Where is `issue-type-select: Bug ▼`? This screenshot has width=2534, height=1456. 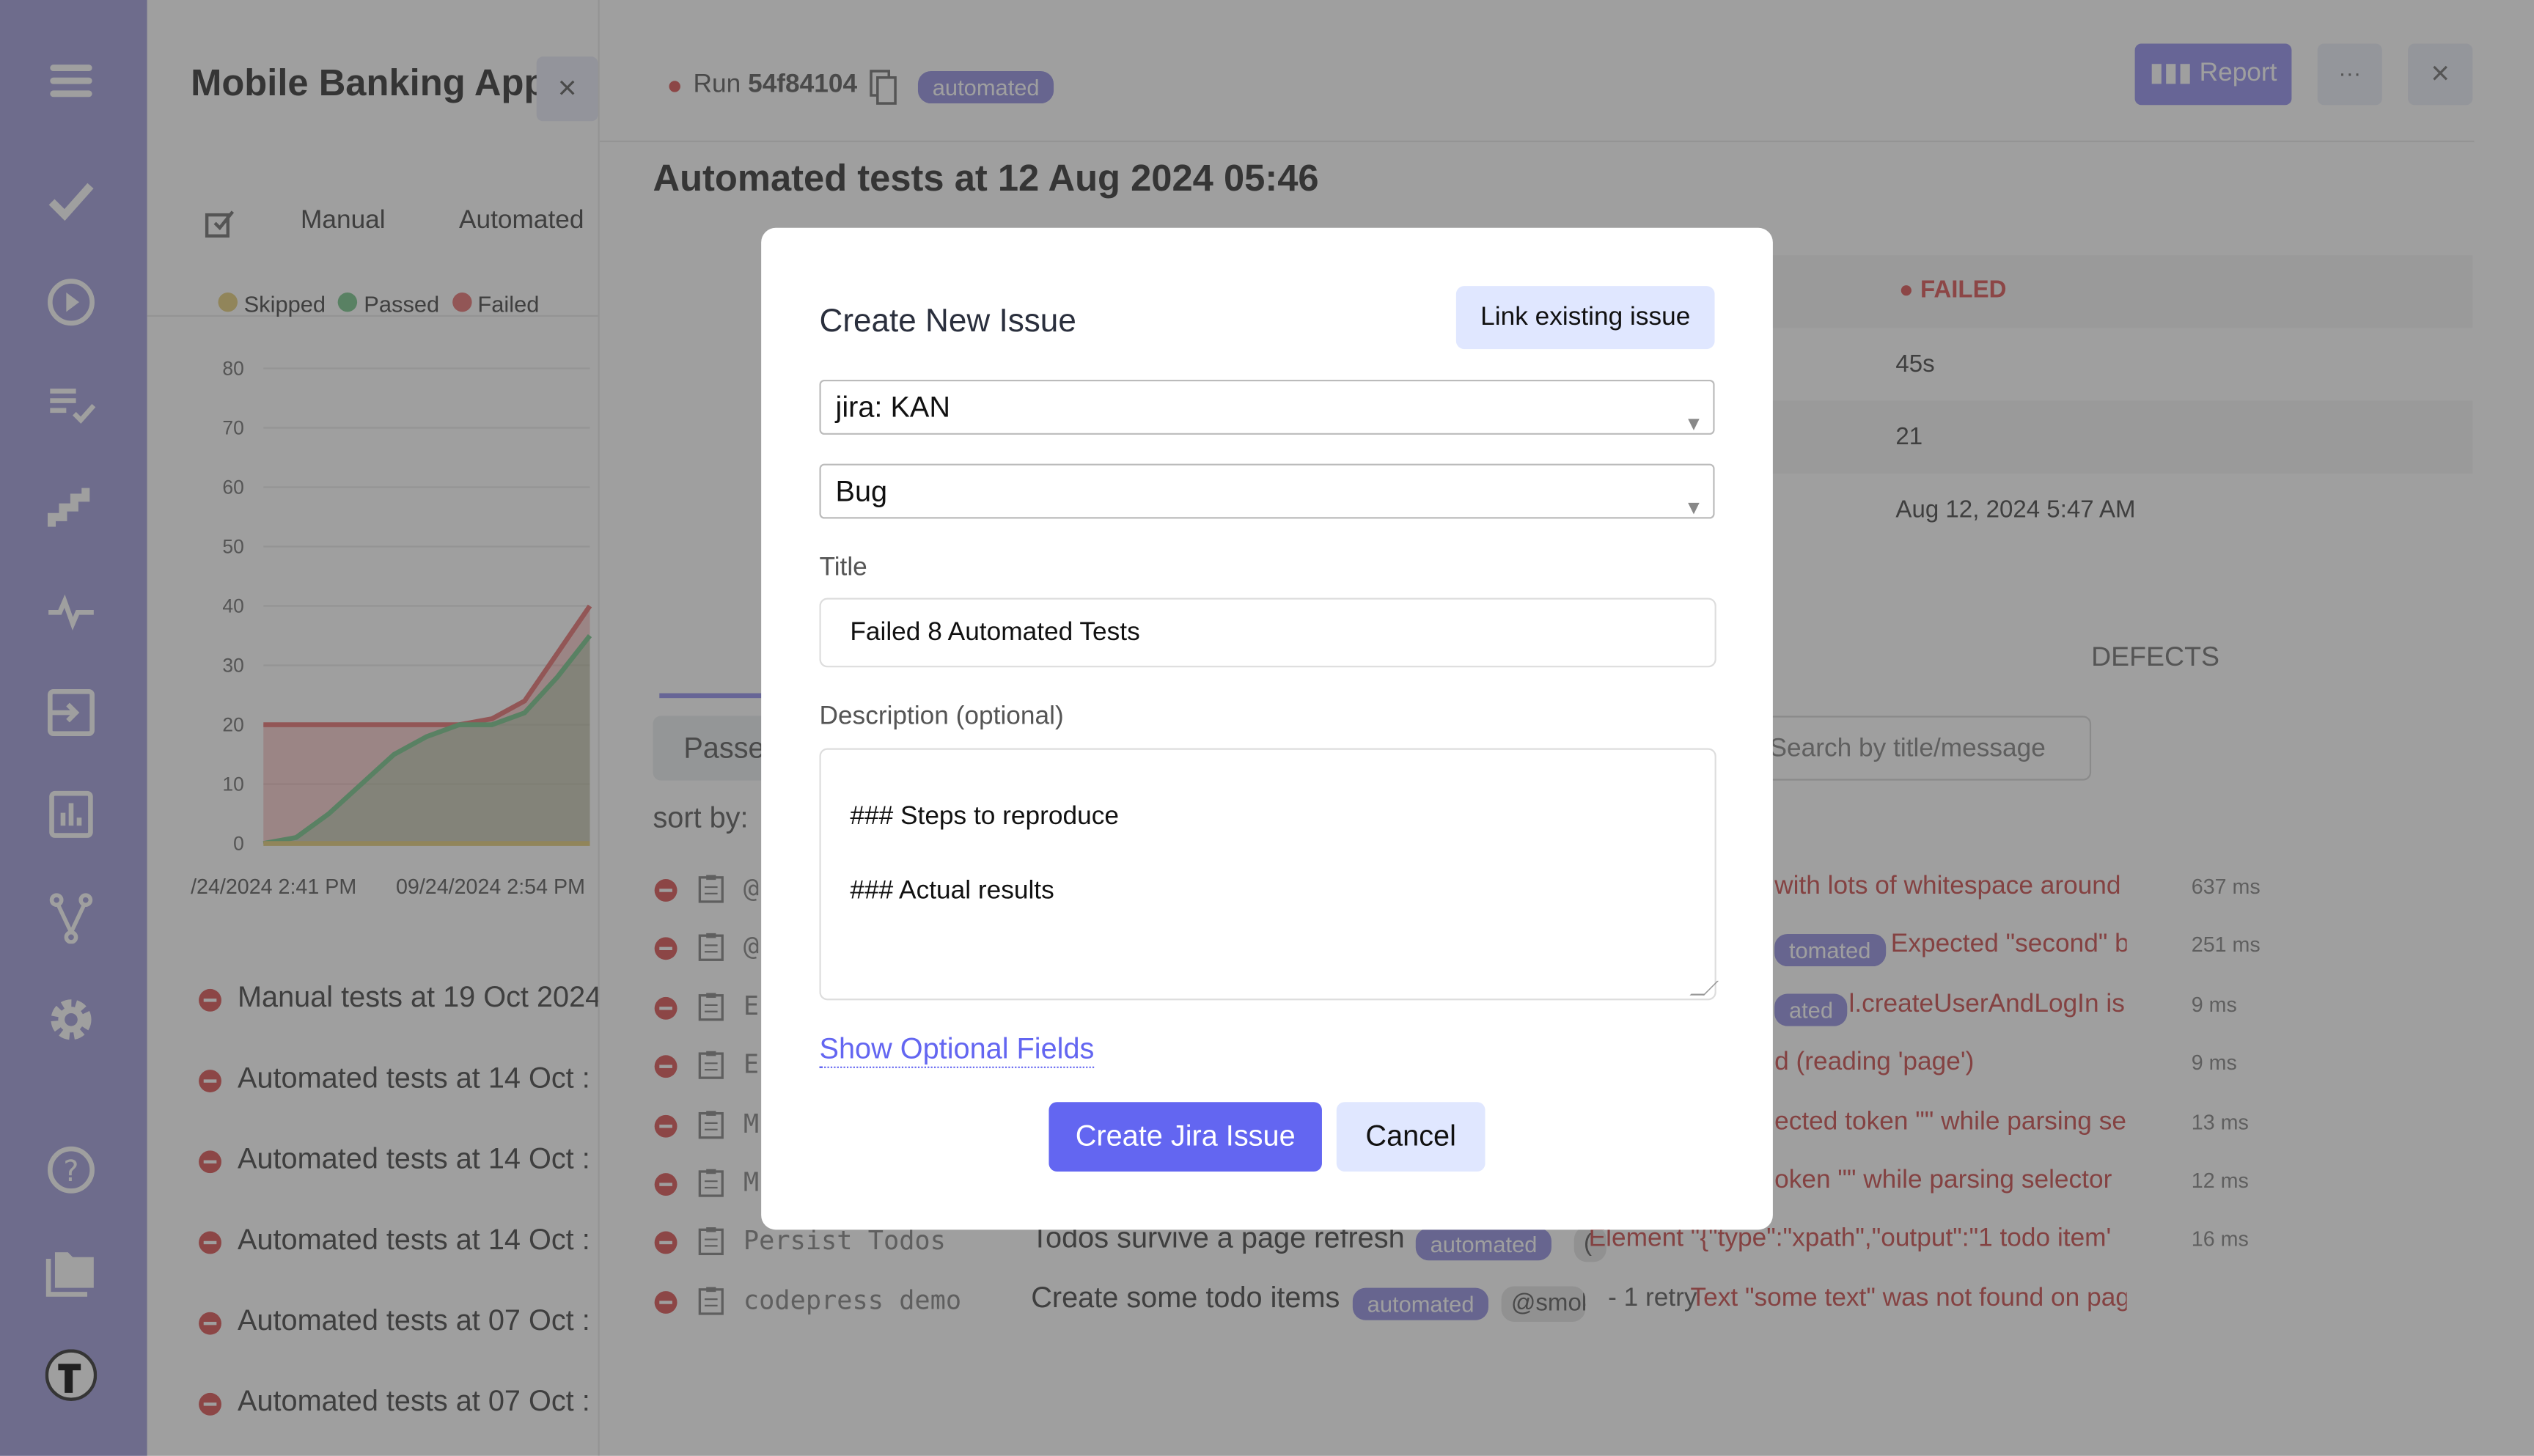
issue-type-select: Bug ▼ is located at coordinates (1267, 491).